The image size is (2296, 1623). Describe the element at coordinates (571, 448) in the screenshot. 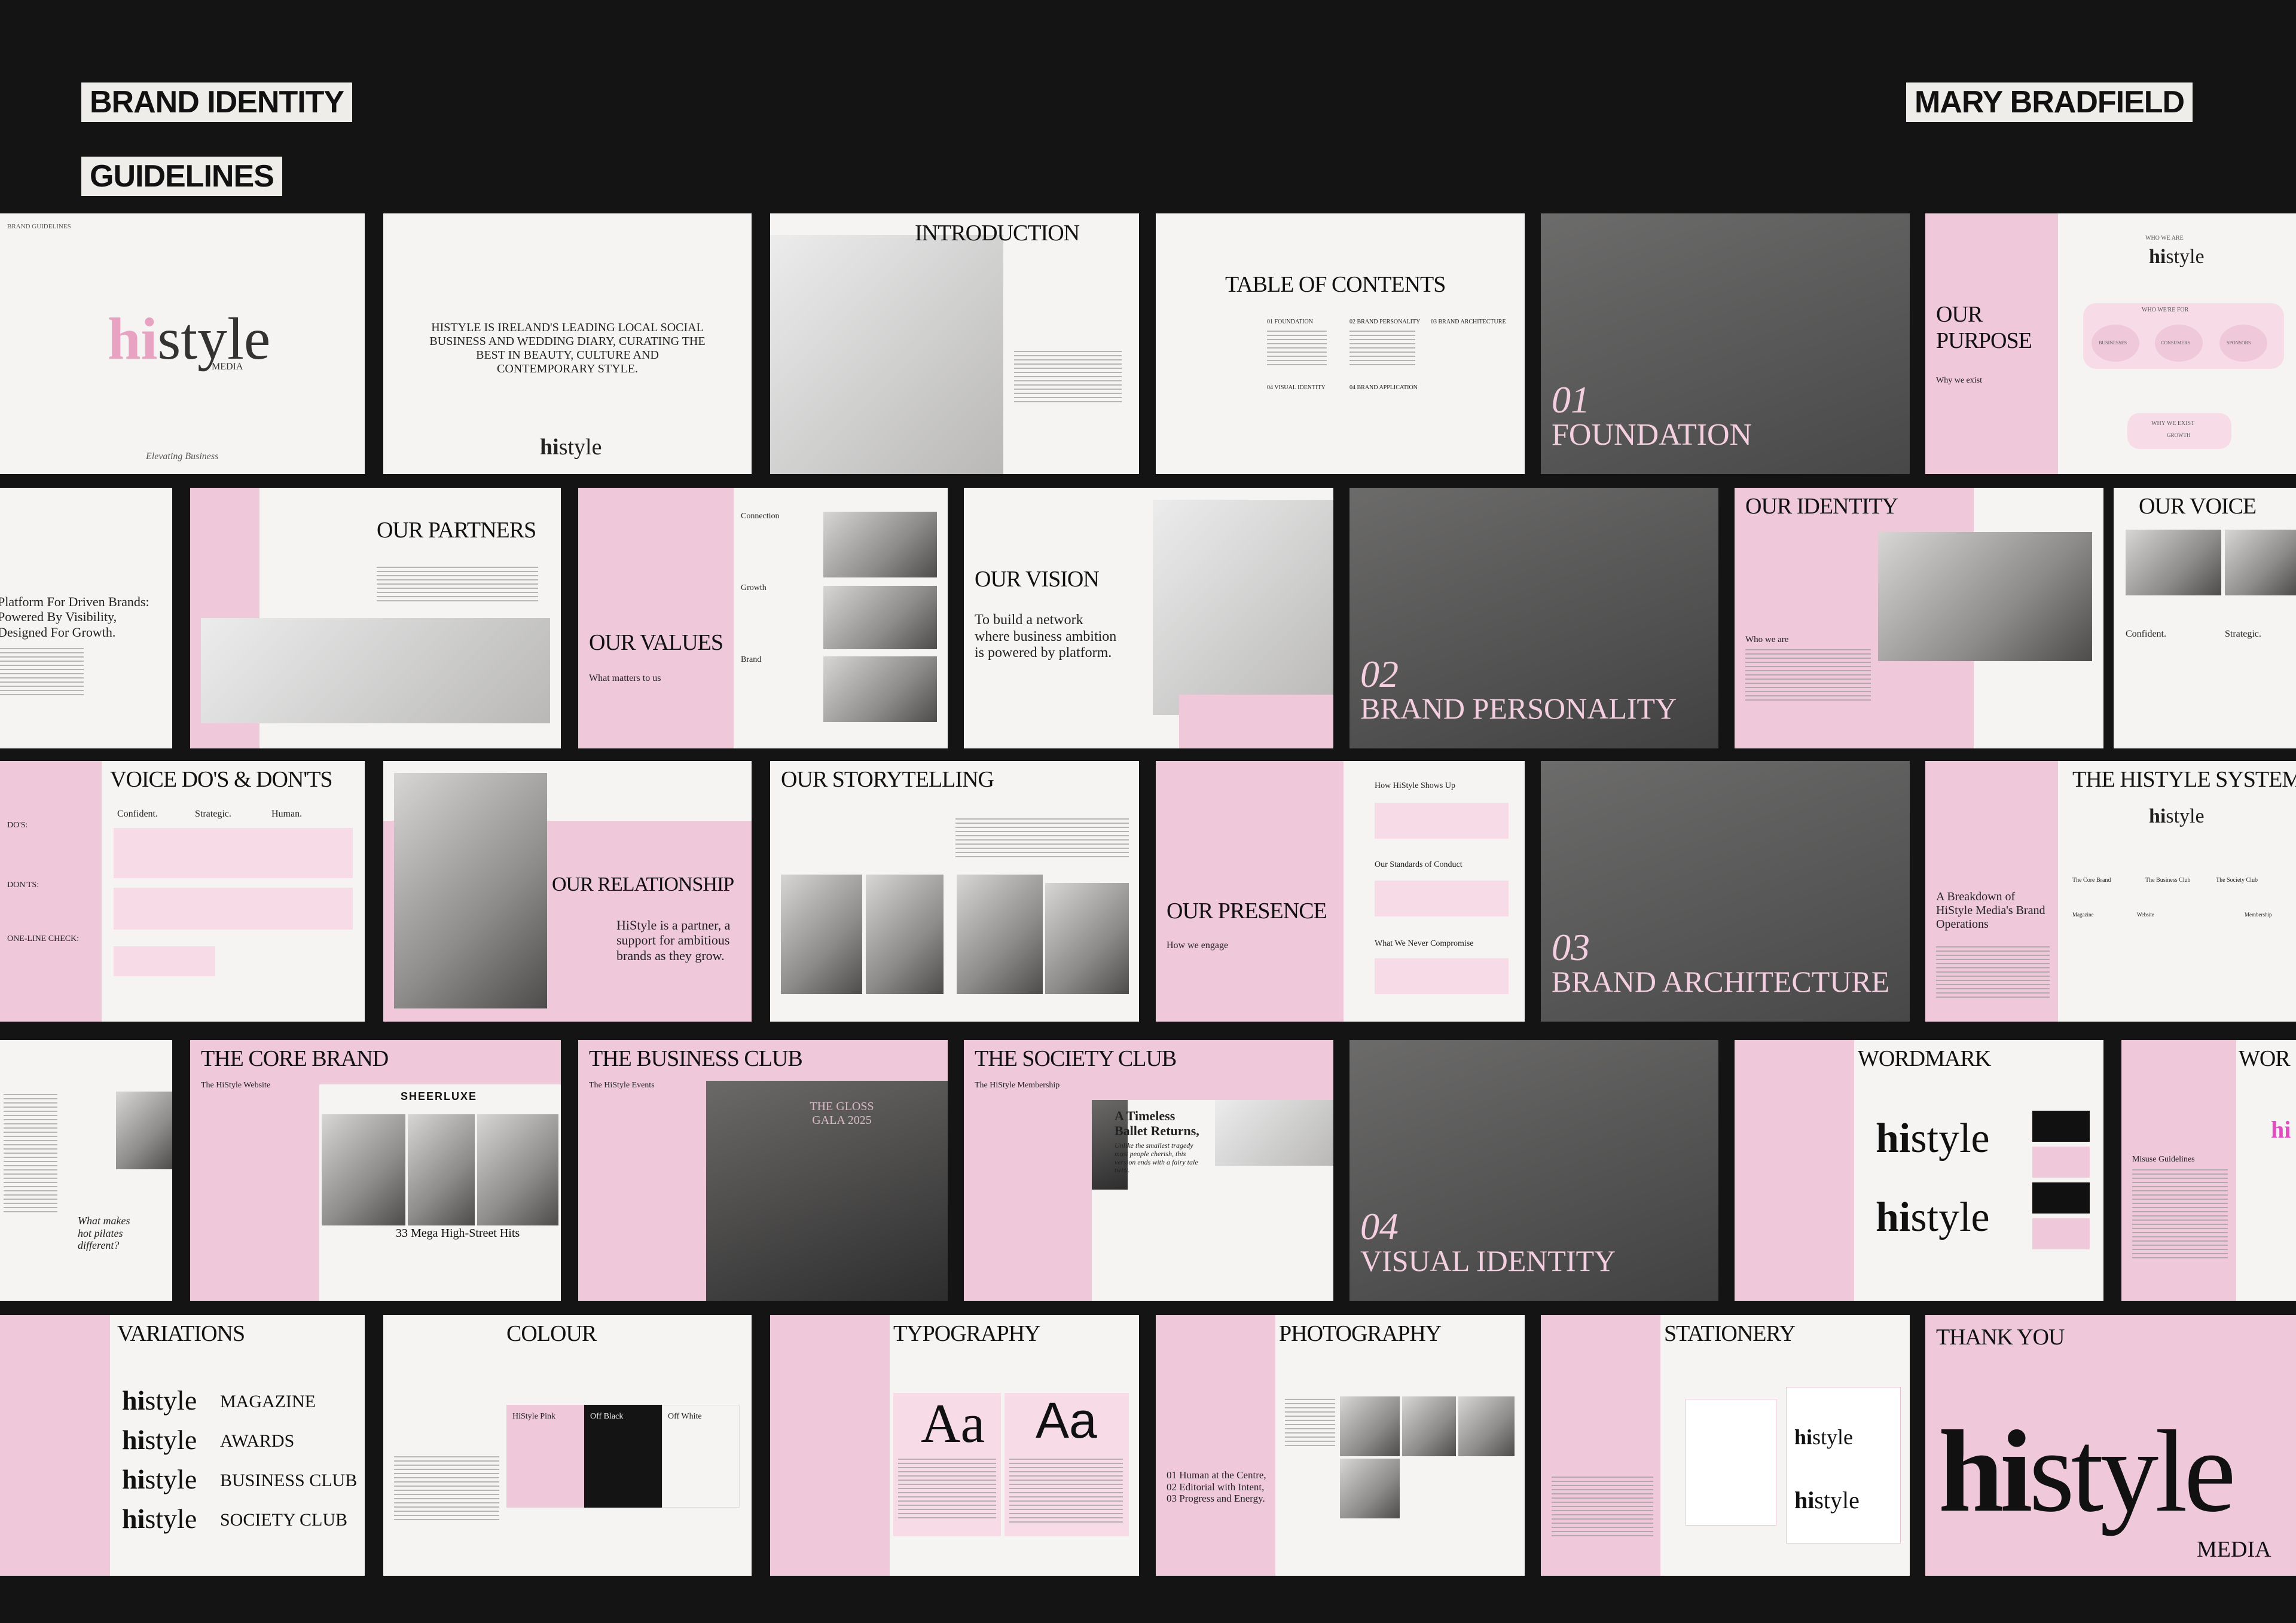

I see `intro-logo: histyle` at that location.